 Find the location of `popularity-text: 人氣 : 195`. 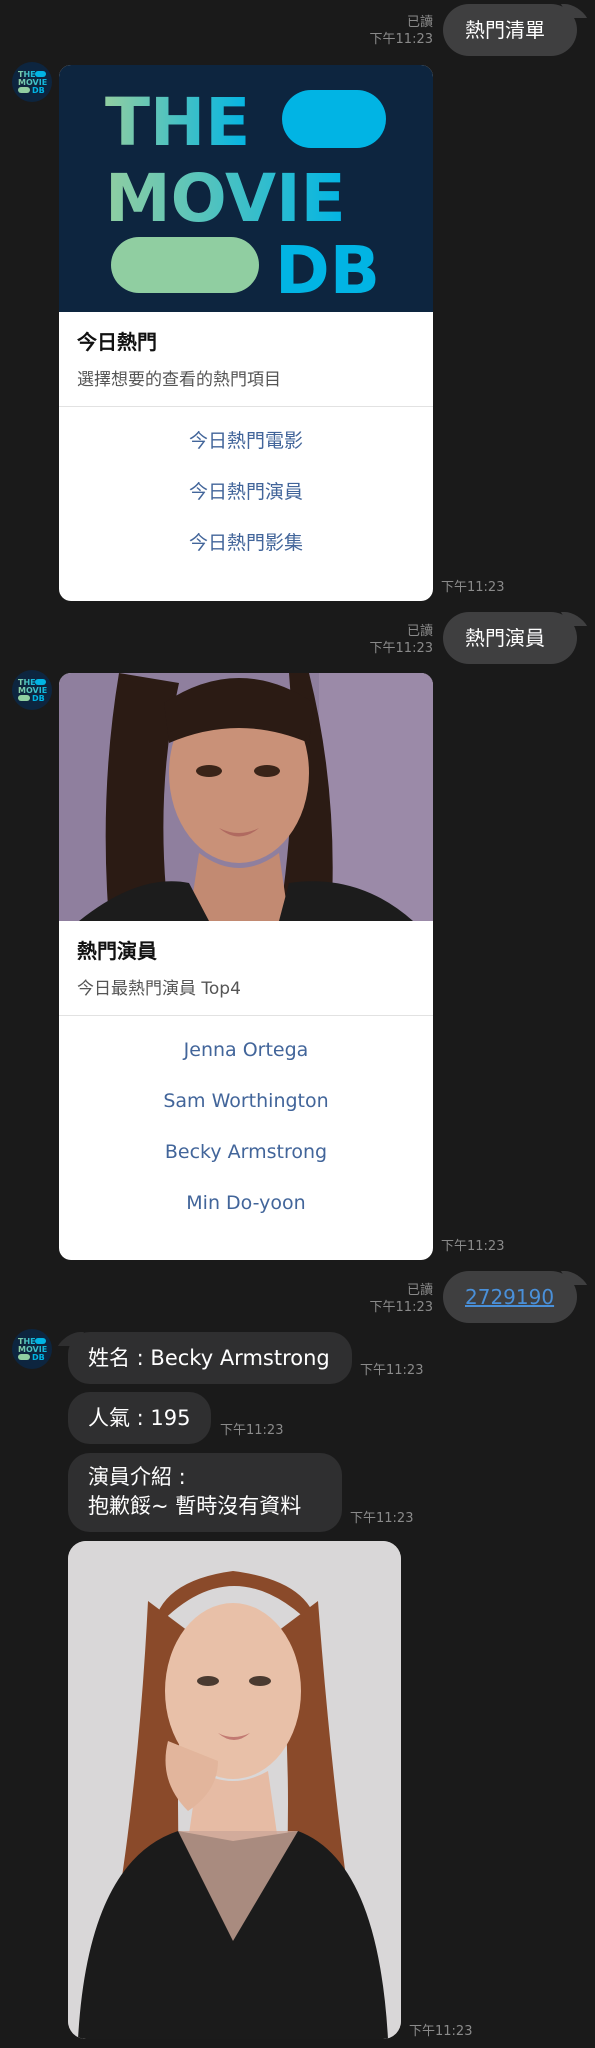

popularity-text: 人氣 : 195 is located at coordinates (139, 1418).